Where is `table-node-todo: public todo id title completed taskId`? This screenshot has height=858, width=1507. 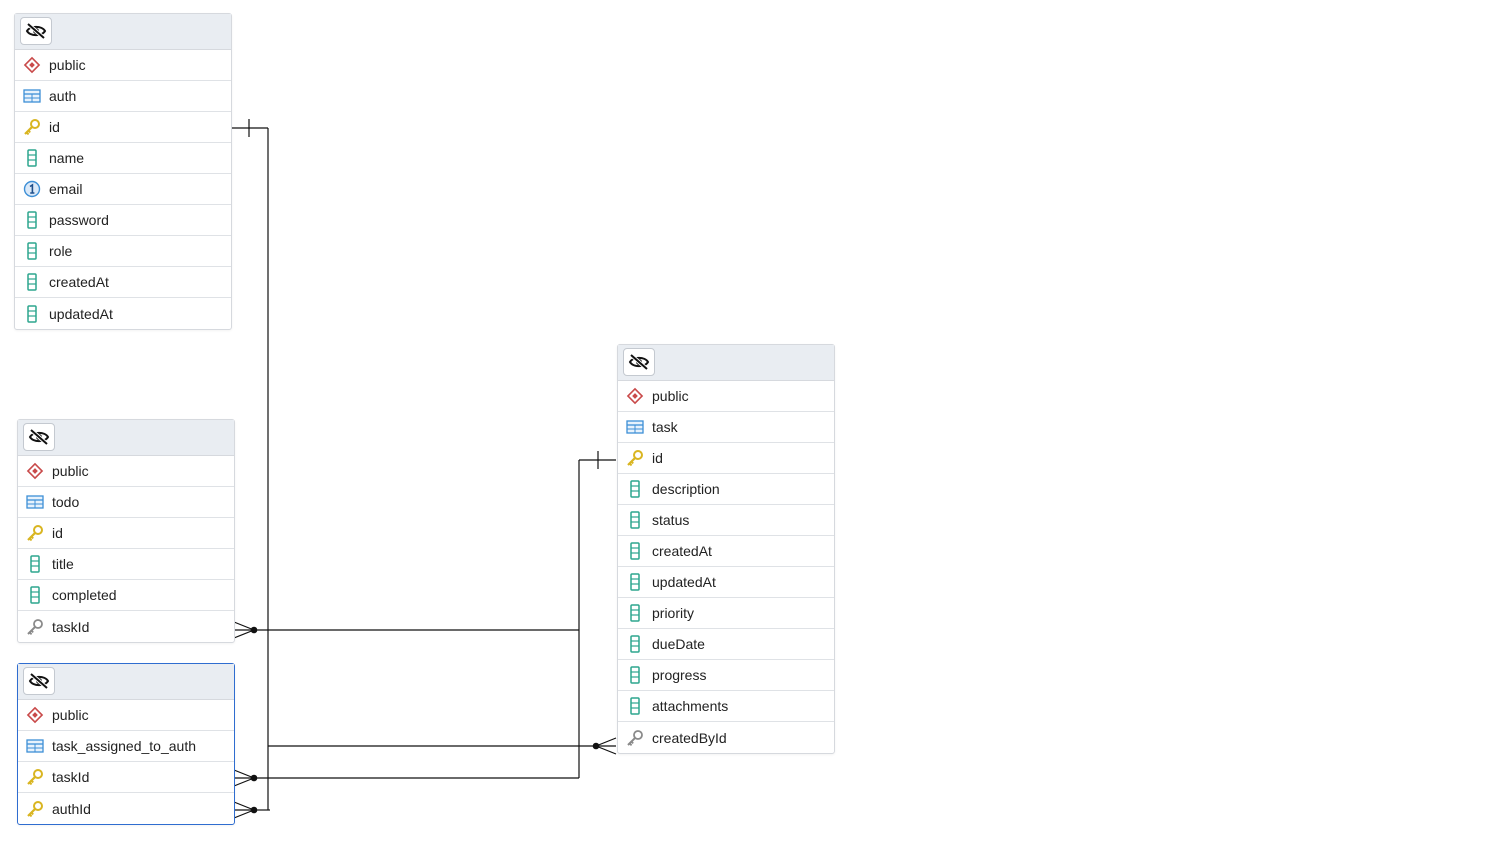 table-node-todo: public todo id title completed taskId is located at coordinates (126, 531).